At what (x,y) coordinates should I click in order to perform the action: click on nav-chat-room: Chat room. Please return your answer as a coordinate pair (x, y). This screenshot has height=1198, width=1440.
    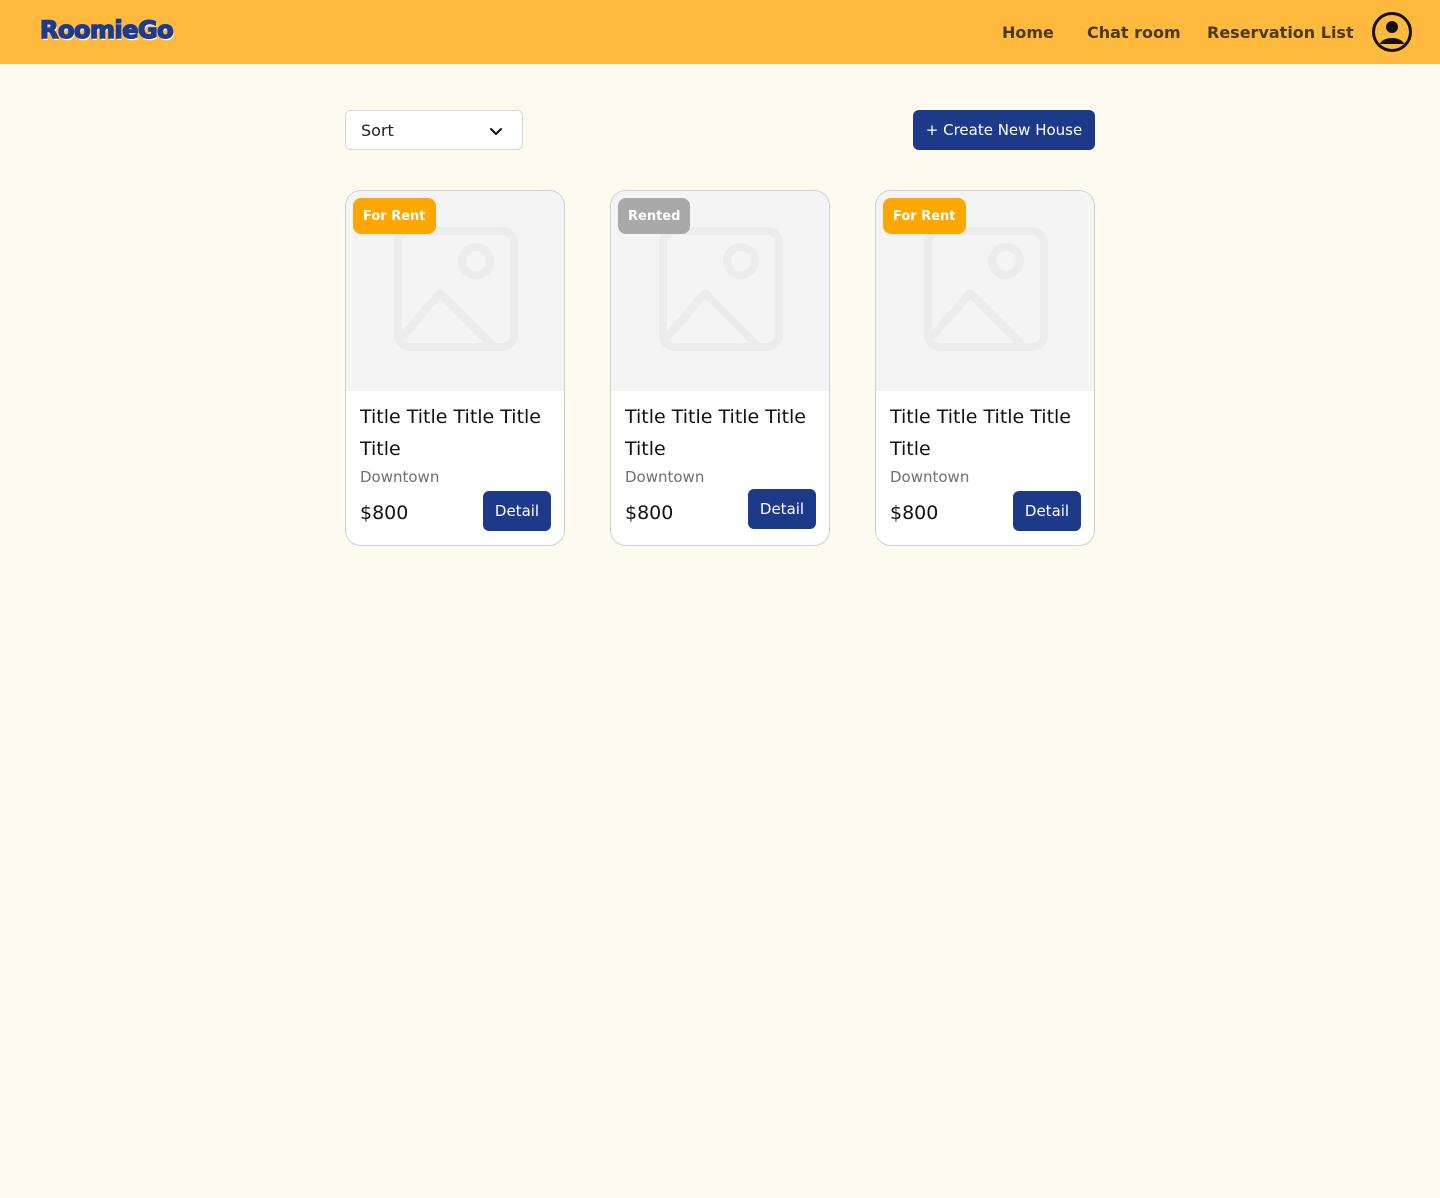
    Looking at the image, I should click on (1134, 32).